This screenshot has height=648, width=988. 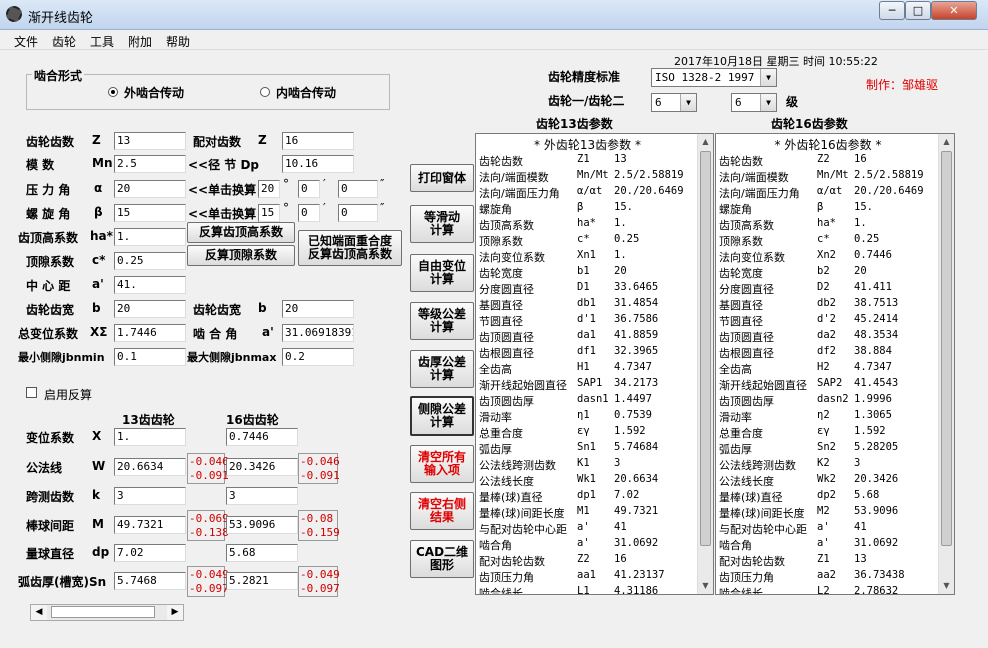 What do you see at coordinates (954, 10) in the screenshot?
I see `close-button: ✕` at bounding box center [954, 10].